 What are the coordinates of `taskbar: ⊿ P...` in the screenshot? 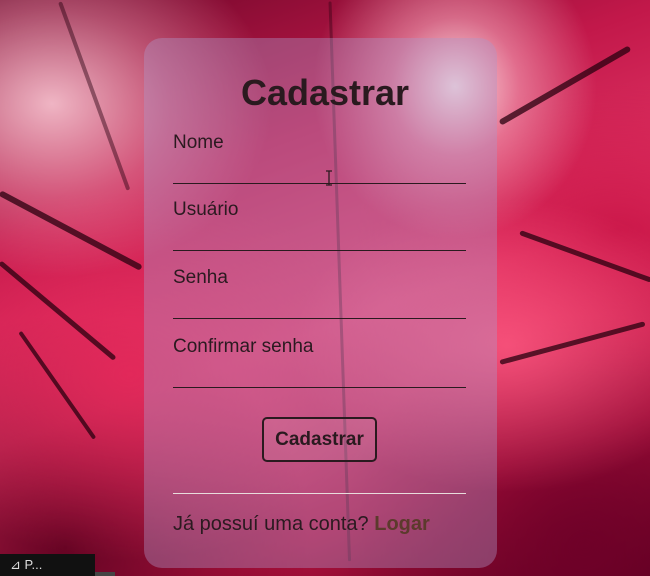 It's located at (47, 565).